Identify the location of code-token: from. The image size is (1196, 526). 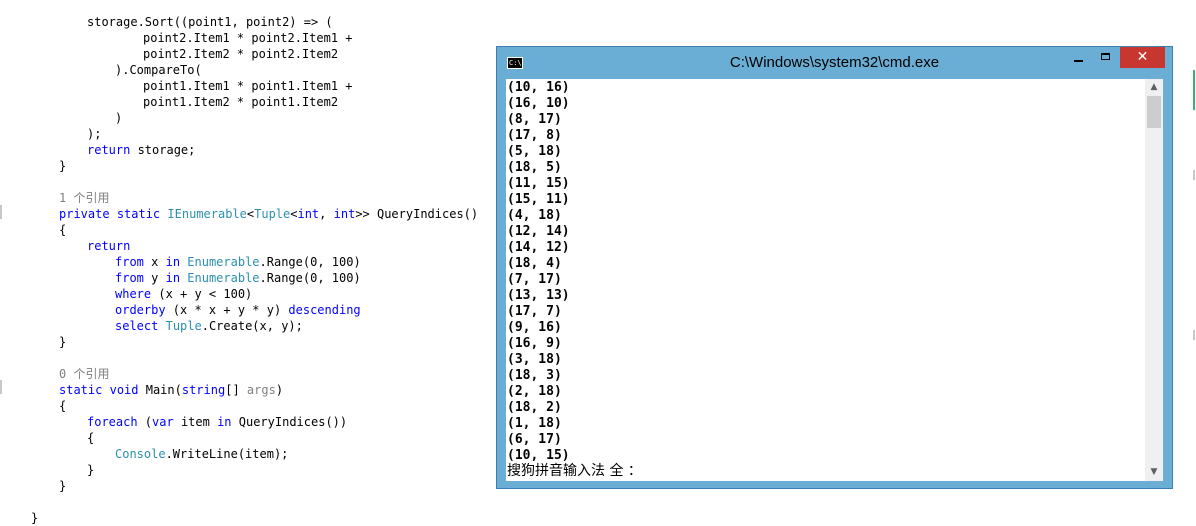
(129, 262).